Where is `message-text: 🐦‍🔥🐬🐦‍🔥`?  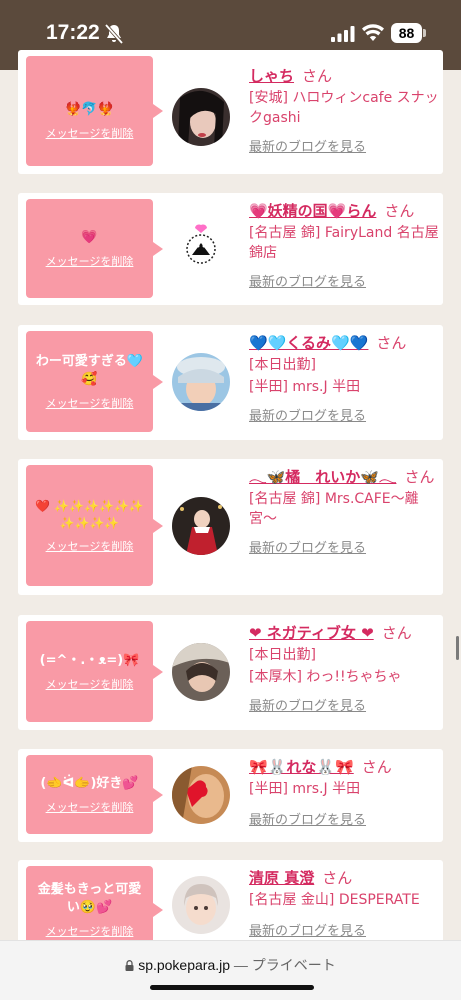
message-text: 🐦‍🔥🐬🐦‍🔥 is located at coordinates (89, 109).